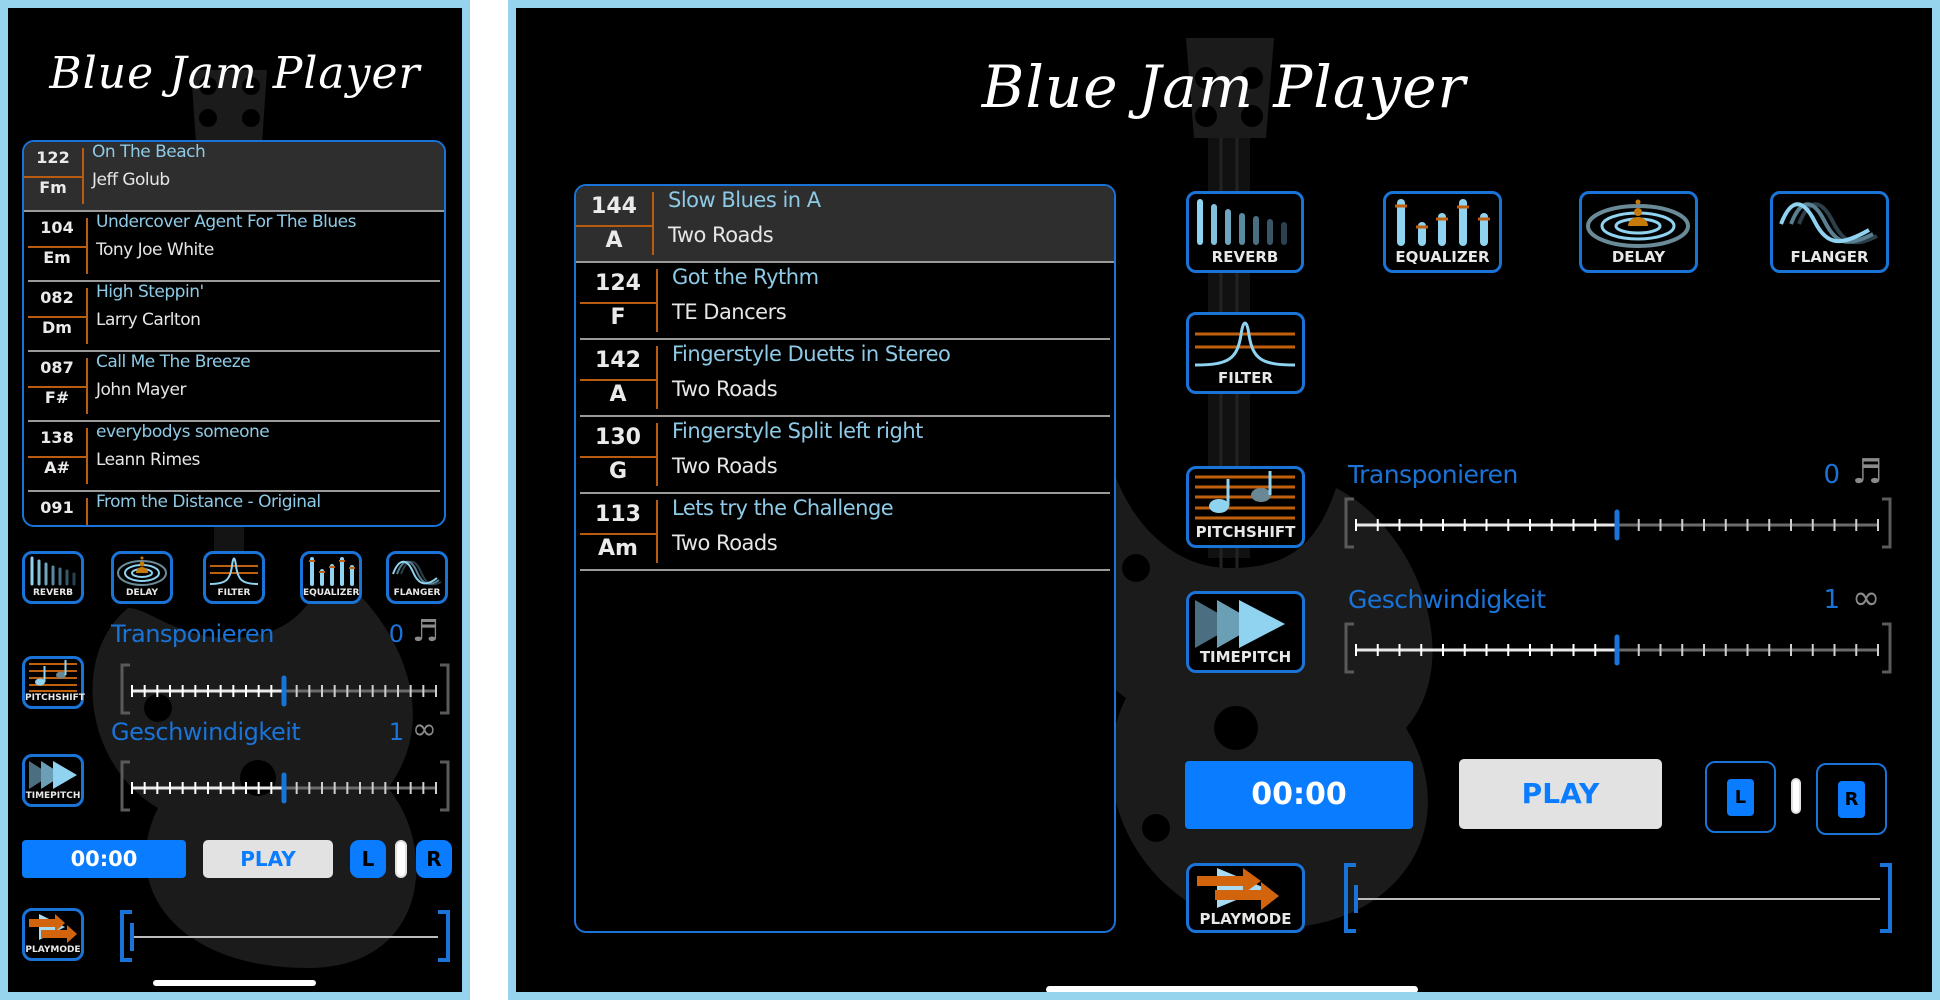  I want to click on song-row: 124 F Got the Rythm TE Dancers, so click(845, 301).